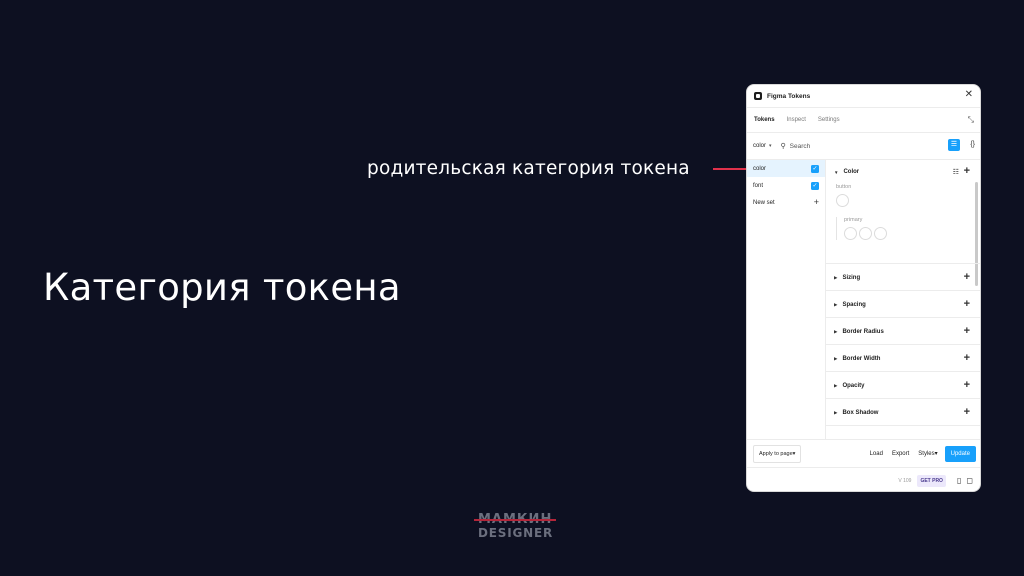 This screenshot has height=576, width=1024. I want to click on token-group-header: ▶ Sizing +, so click(903, 277).